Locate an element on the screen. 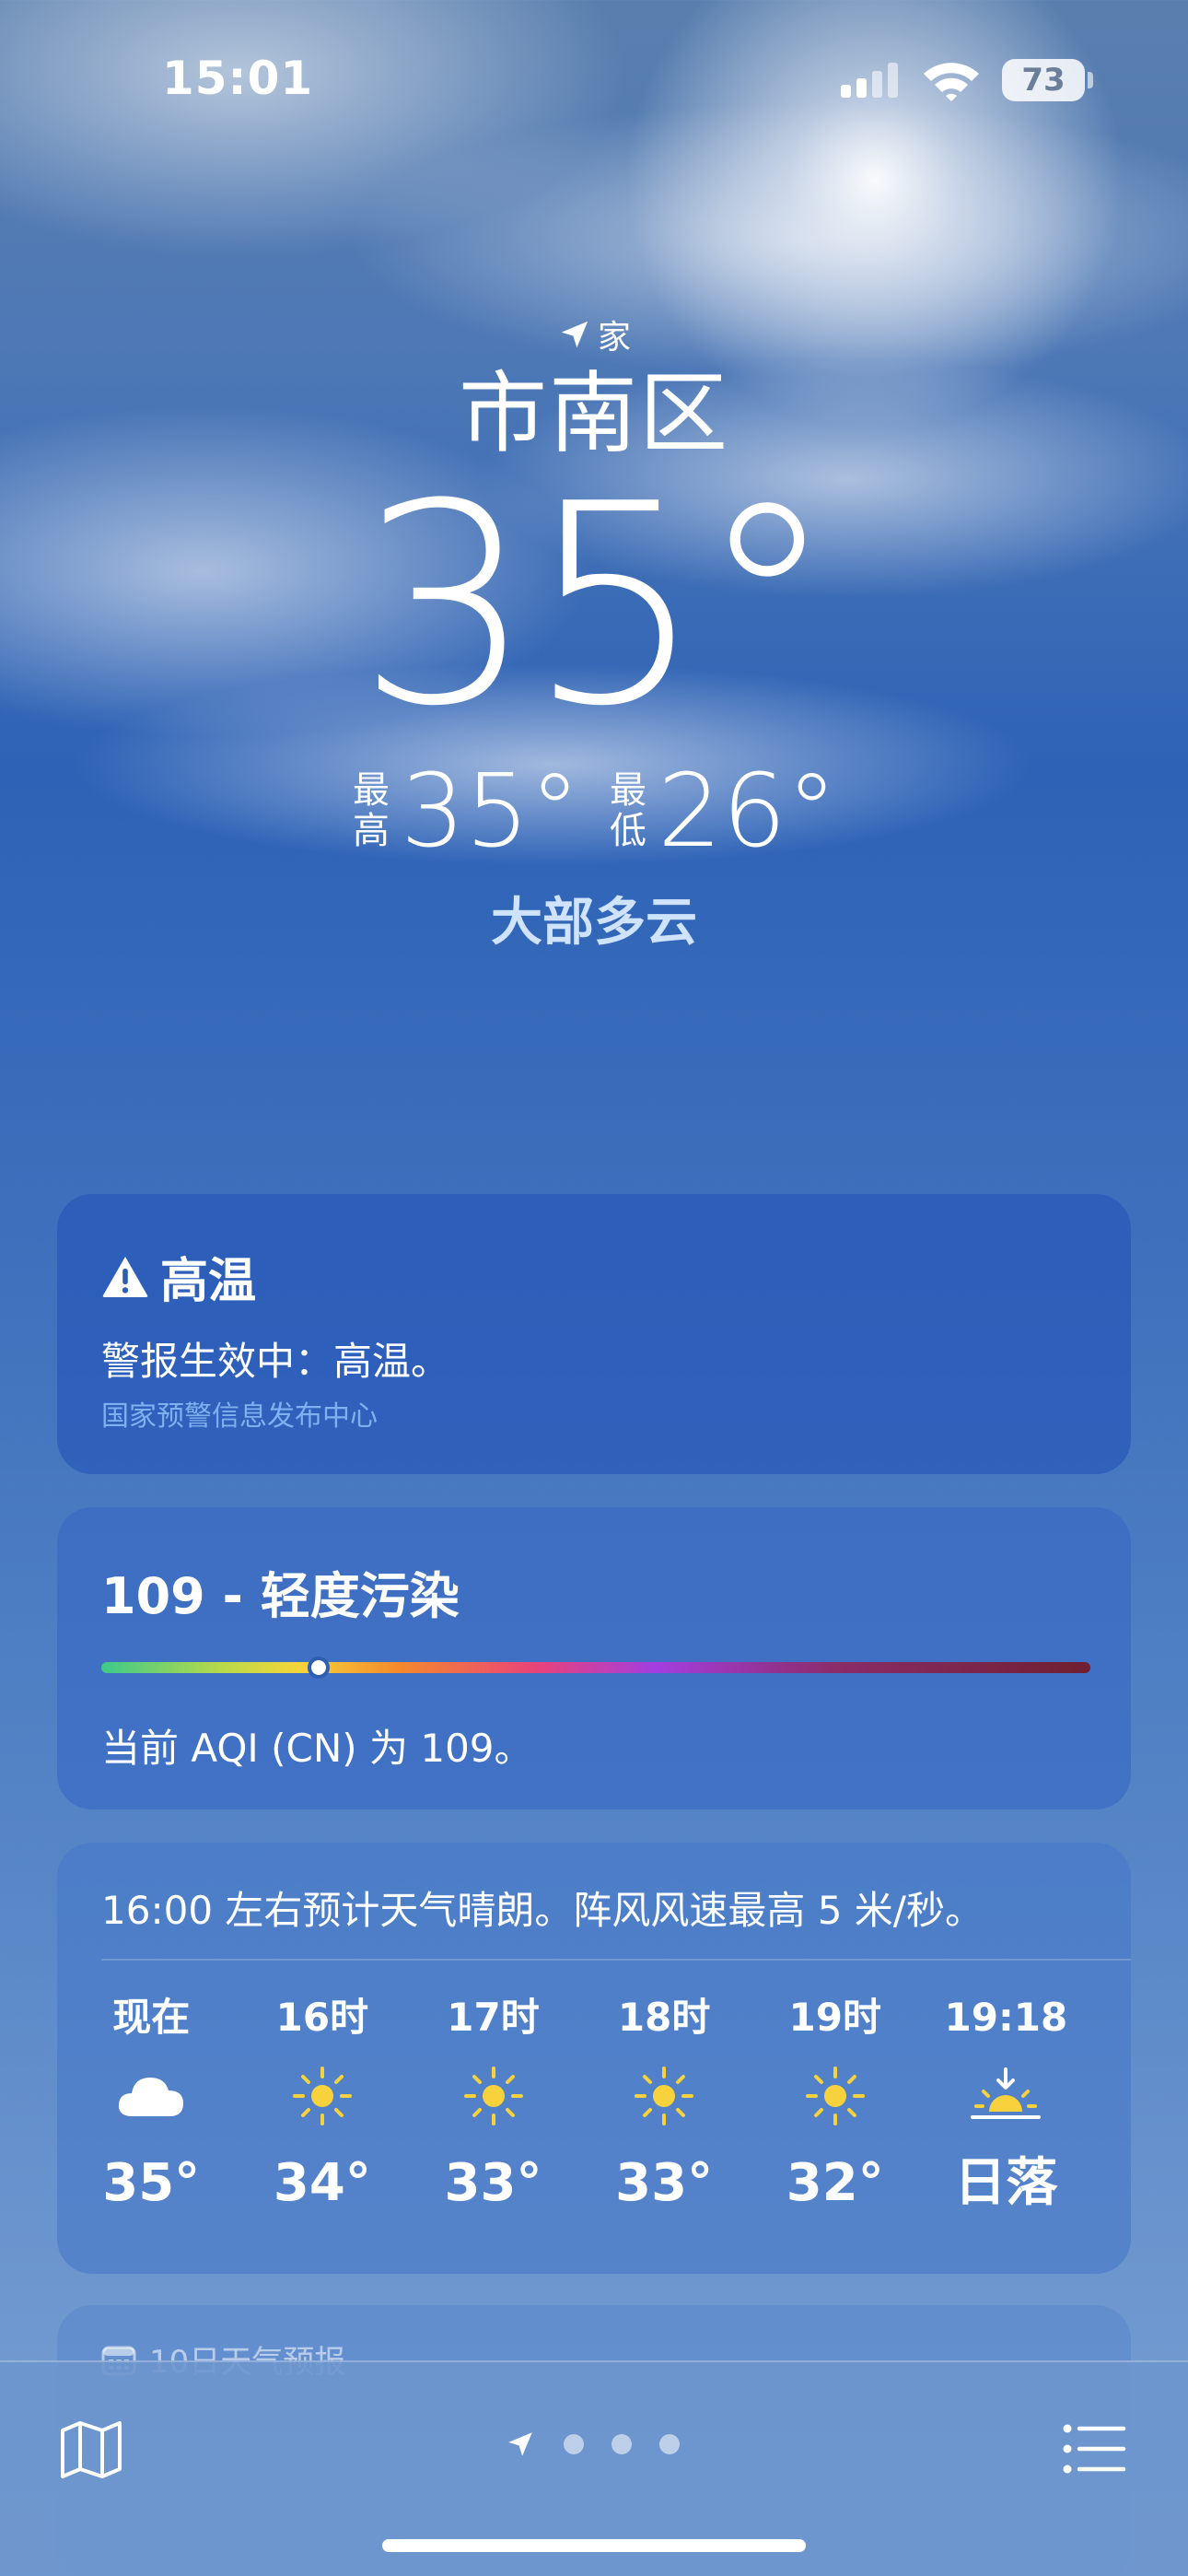 This screenshot has height=2576, width=1188. warning-icon is located at coordinates (125, 1276).